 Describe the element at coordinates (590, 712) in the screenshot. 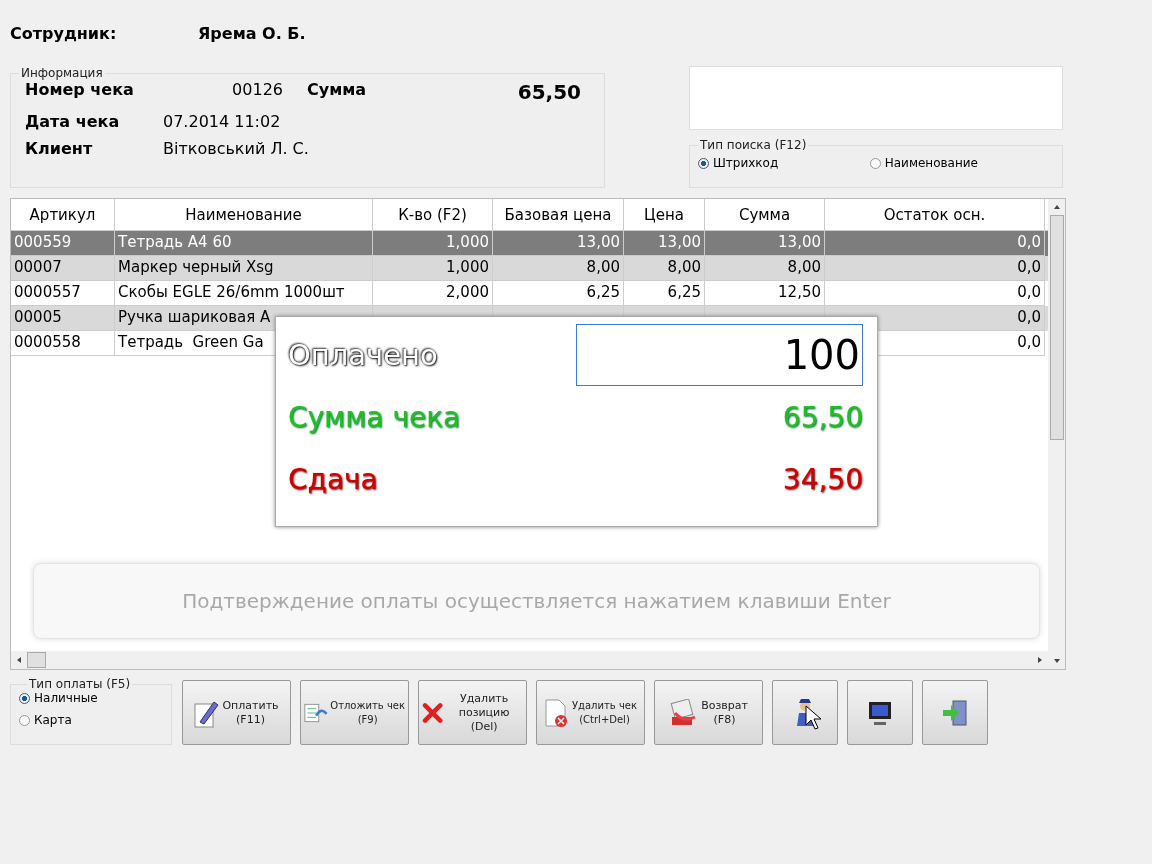

I see `action-button: Удалить чек (Ctrl+Del)` at that location.